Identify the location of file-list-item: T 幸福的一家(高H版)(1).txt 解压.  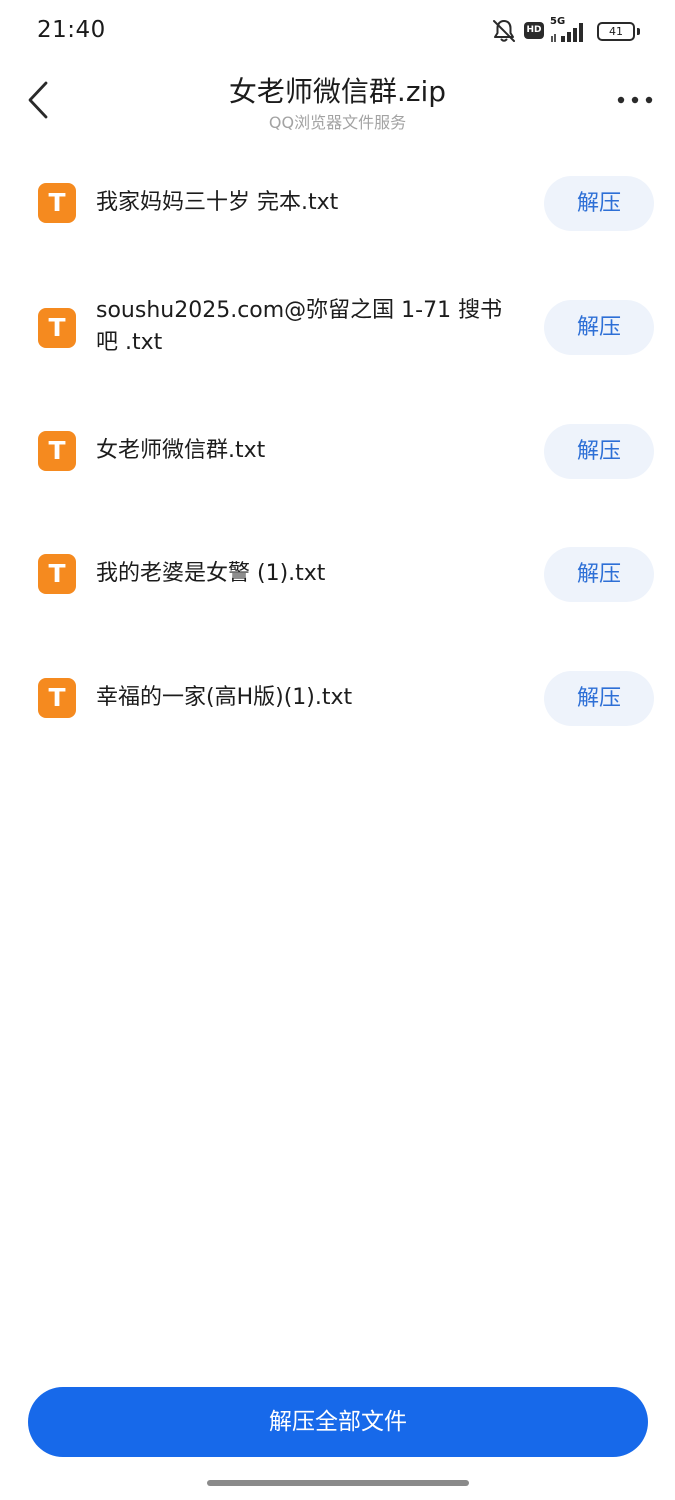
(337, 699).